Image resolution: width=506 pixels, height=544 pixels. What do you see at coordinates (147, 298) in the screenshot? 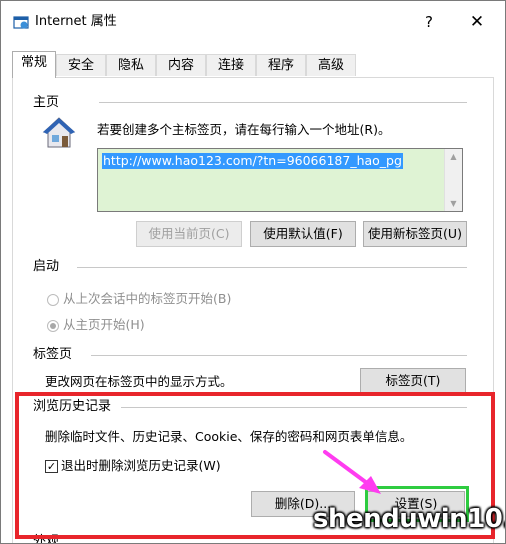
I see `radio-last-session-label: 从上次会话中的标签页开始(B)` at bounding box center [147, 298].